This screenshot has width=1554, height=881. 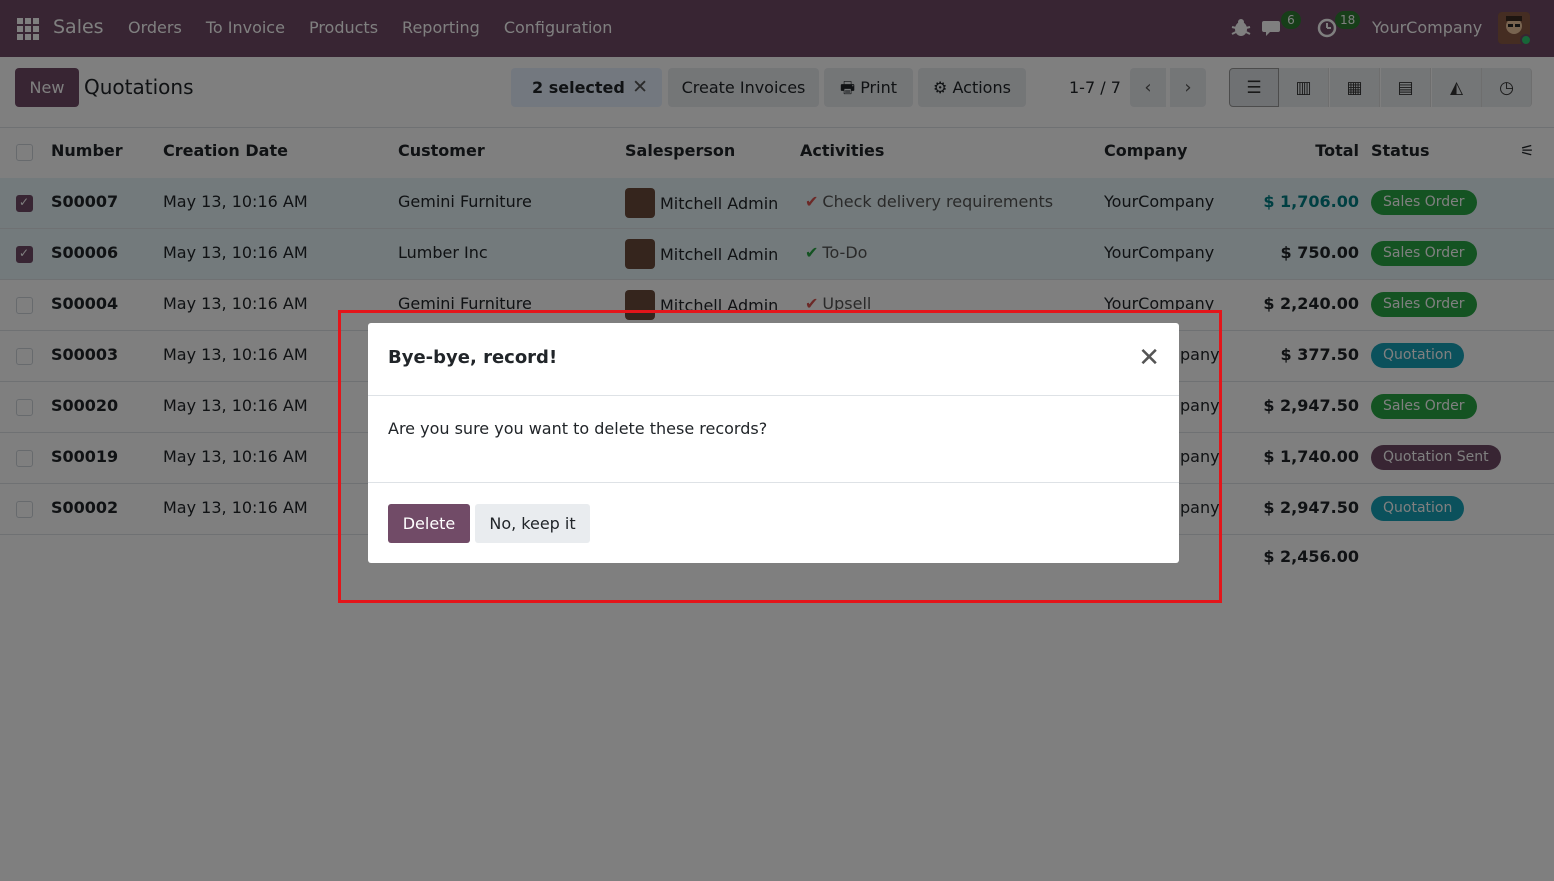 I want to click on delete-button: Delete, so click(x=429, y=523).